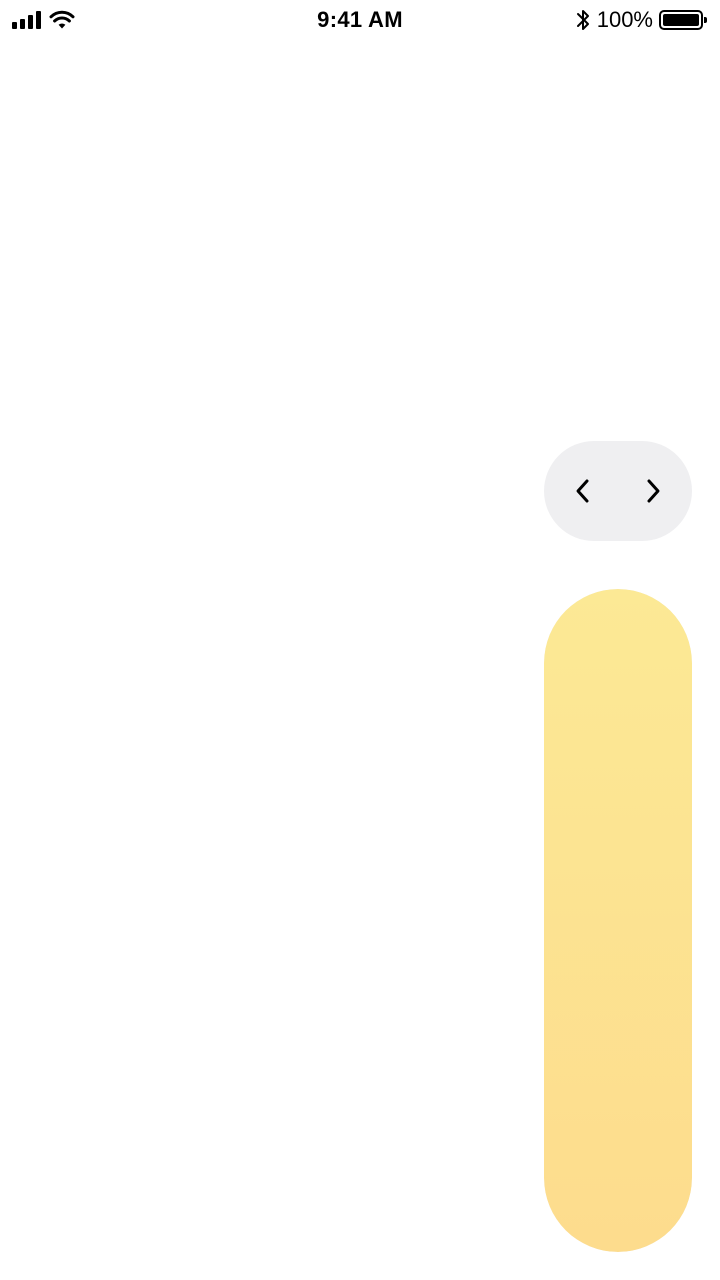  I want to click on chevron-left-icon, so click(582, 491).